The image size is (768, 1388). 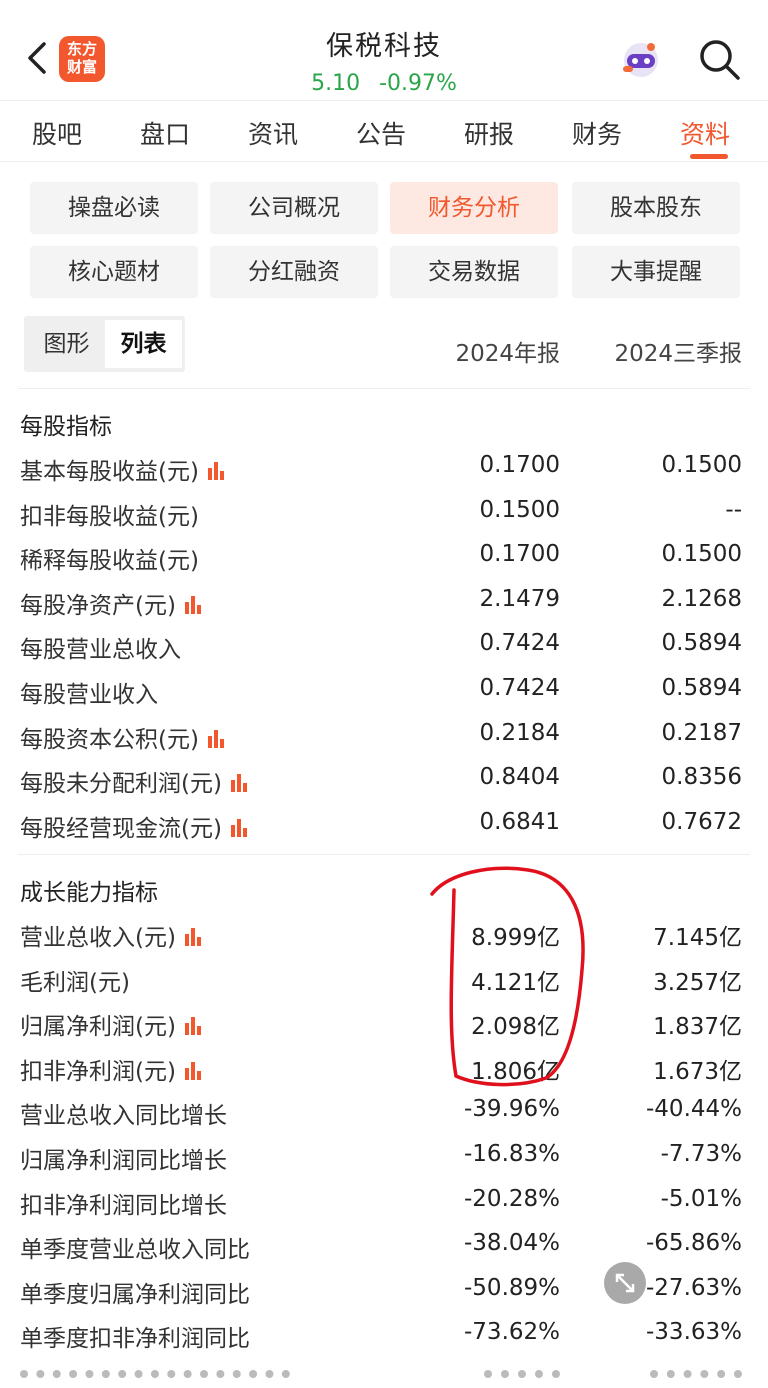 I want to click on value-period-2: 1.673亿, so click(x=697, y=1071).